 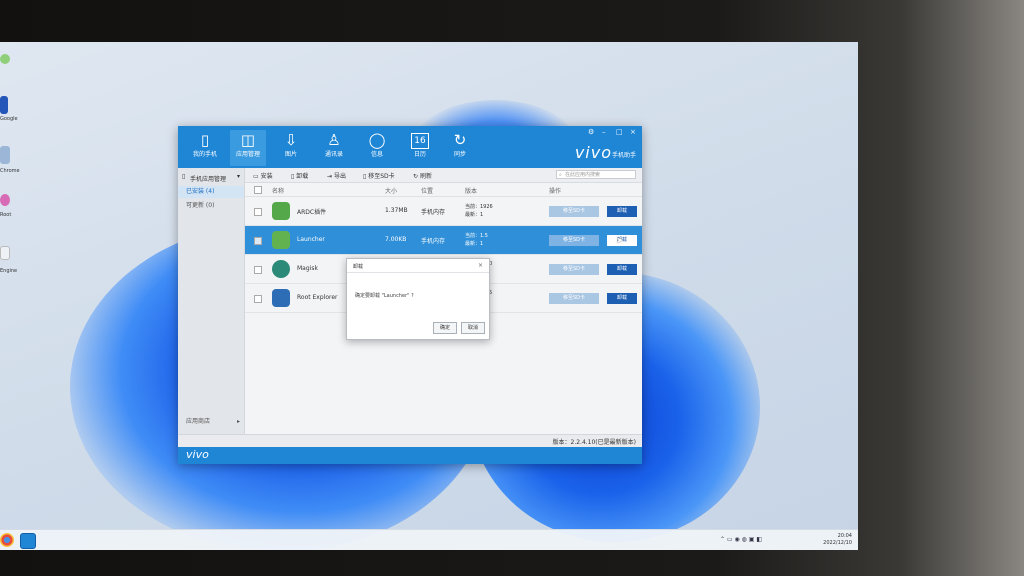 I want to click on dialog-ok-button: 确定, so click(x=445, y=328).